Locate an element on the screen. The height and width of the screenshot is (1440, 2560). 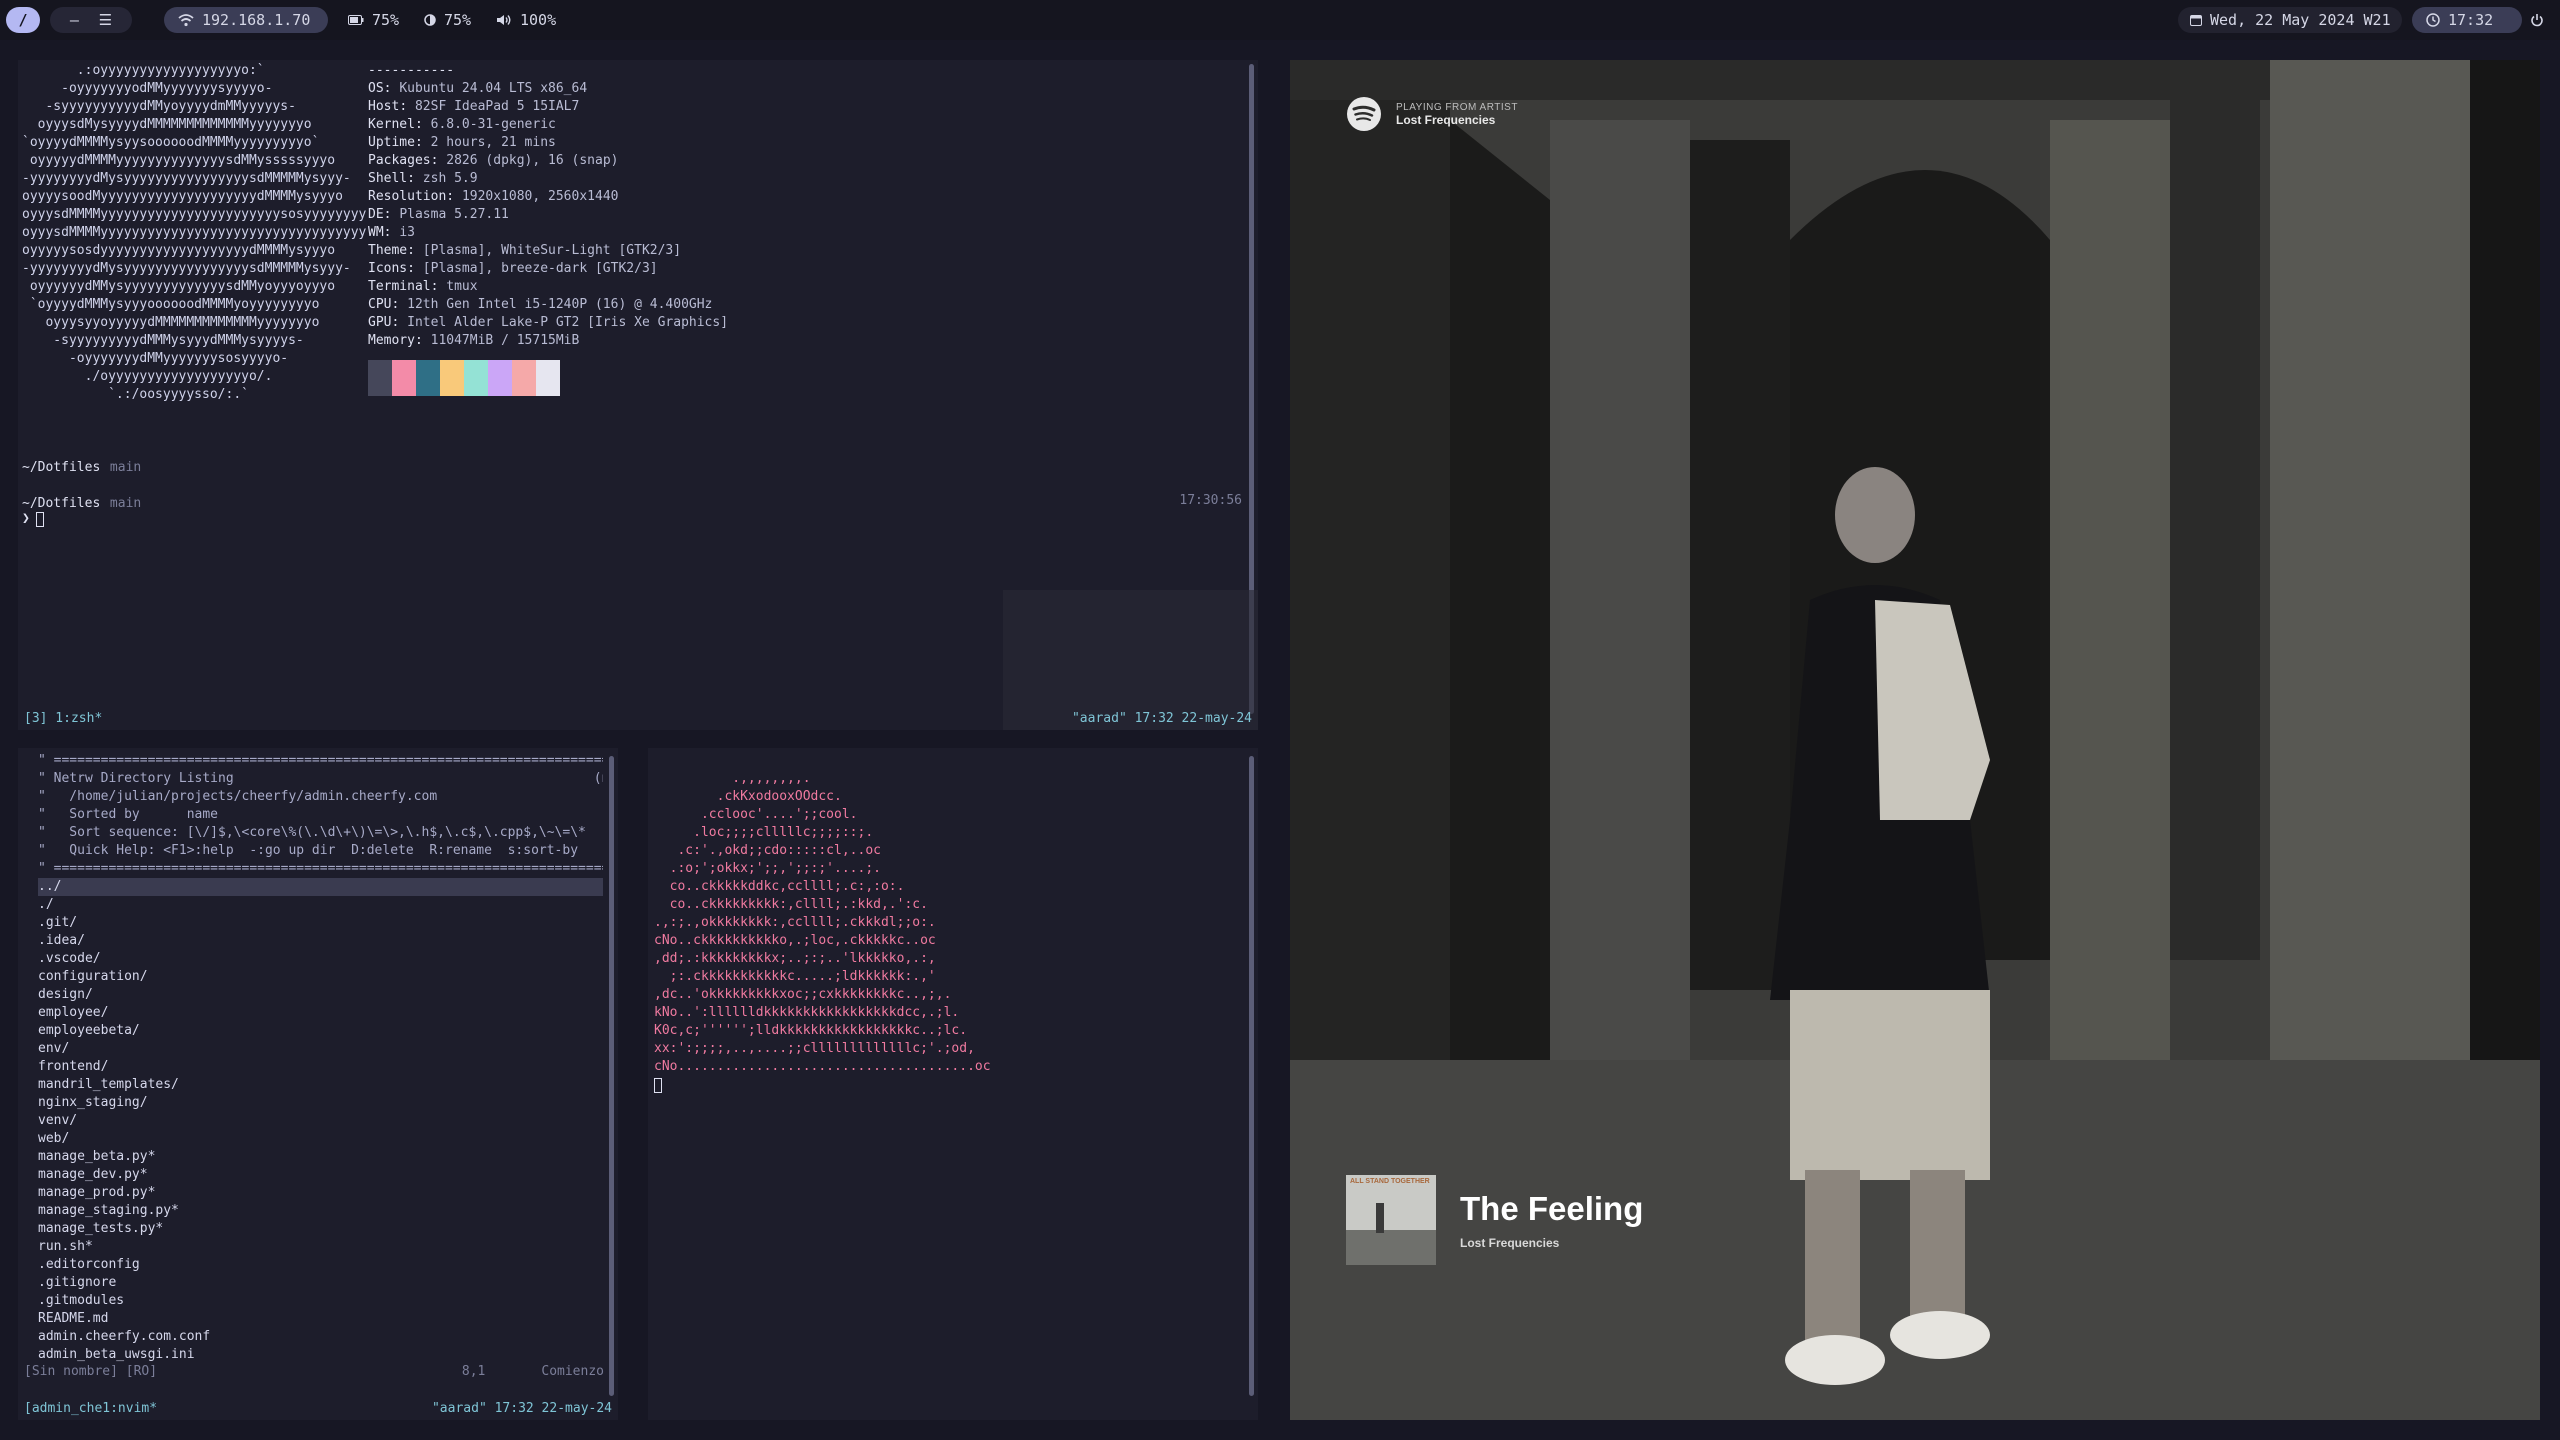
track-title: The Feeling is located at coordinates (1551, 1209).